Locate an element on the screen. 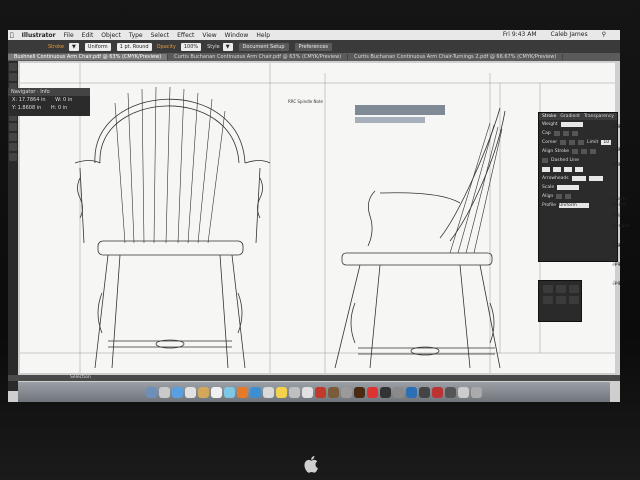 This screenshot has height=480, width=640. direct-select-tool-icon is located at coordinates (13, 77).